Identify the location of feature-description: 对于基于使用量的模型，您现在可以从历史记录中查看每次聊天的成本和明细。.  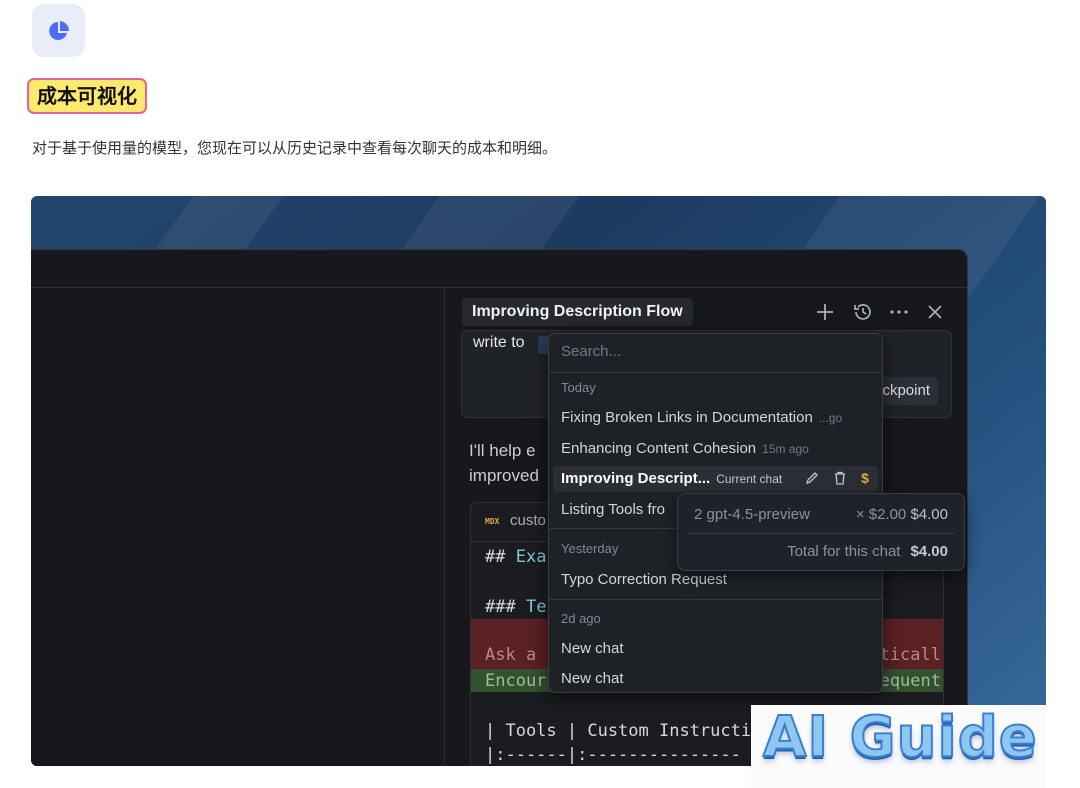
(295, 148).